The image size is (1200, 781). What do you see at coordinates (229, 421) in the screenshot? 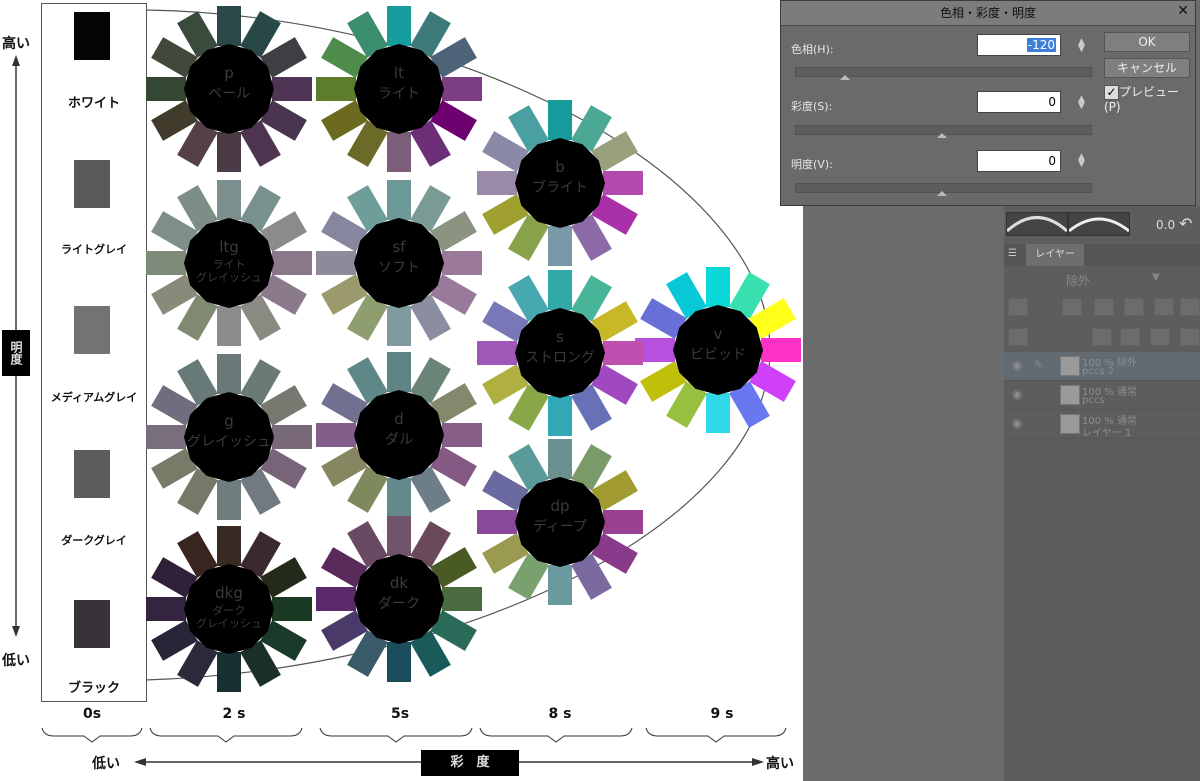
I see `tone-code: g` at bounding box center [229, 421].